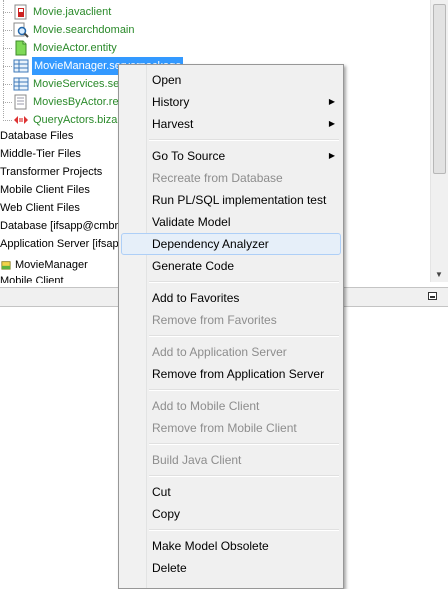  I want to click on menu-item-harvest: Harvest ▶, so click(231, 124).